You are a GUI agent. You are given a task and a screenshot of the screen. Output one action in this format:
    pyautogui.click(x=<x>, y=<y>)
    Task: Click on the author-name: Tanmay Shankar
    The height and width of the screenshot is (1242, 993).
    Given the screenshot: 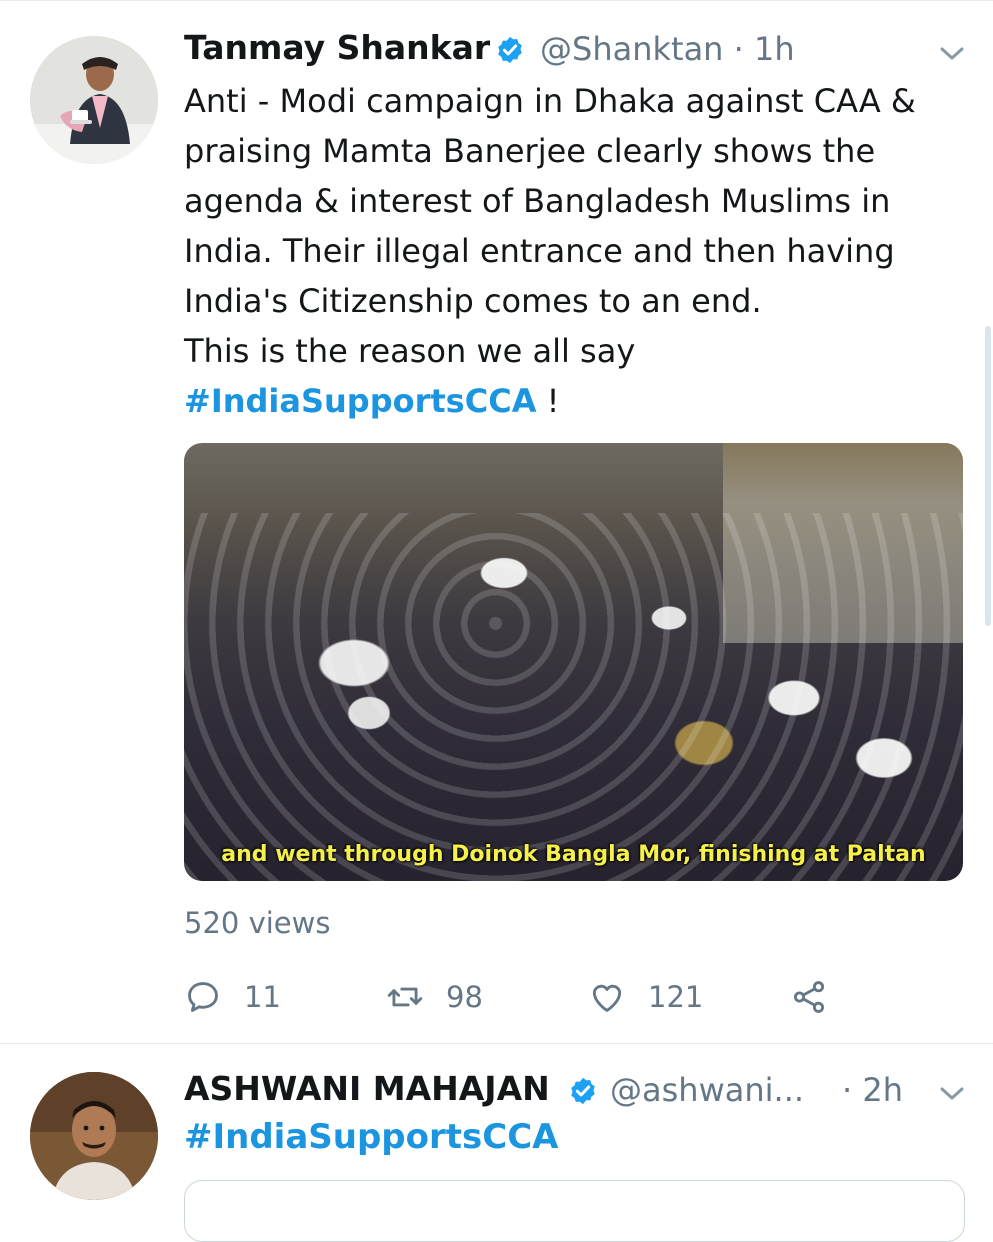 What is the action you would take?
    pyautogui.click(x=337, y=47)
    